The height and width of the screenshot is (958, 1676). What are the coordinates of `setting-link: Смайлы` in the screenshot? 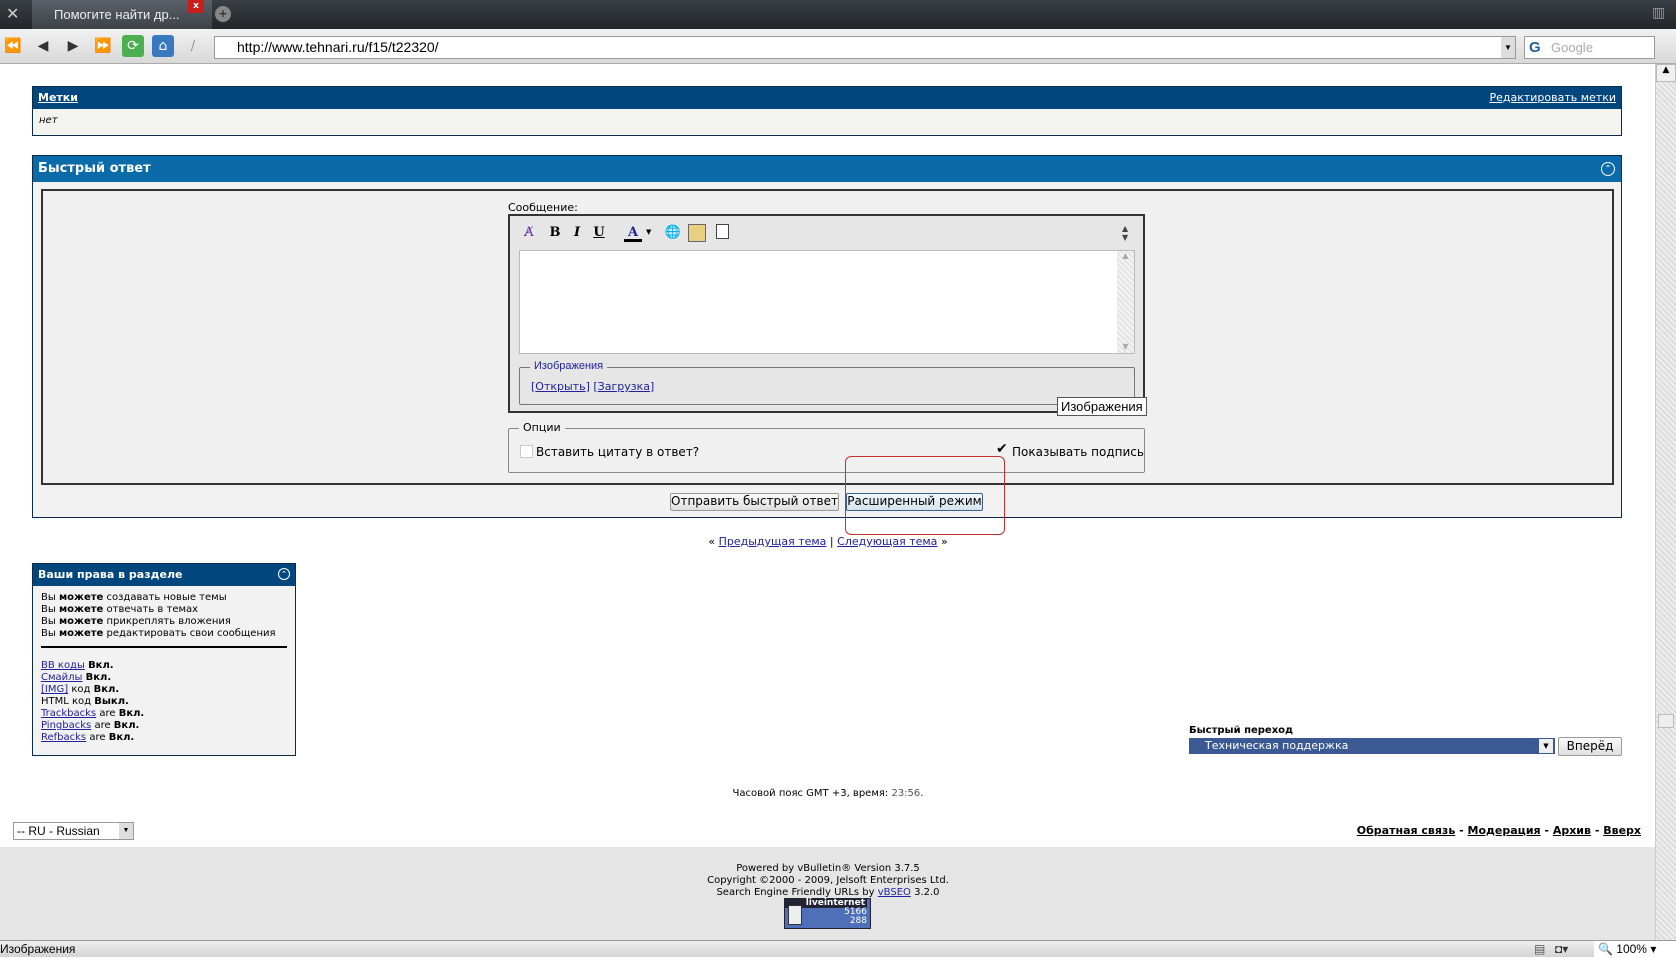 It's located at (61, 677).